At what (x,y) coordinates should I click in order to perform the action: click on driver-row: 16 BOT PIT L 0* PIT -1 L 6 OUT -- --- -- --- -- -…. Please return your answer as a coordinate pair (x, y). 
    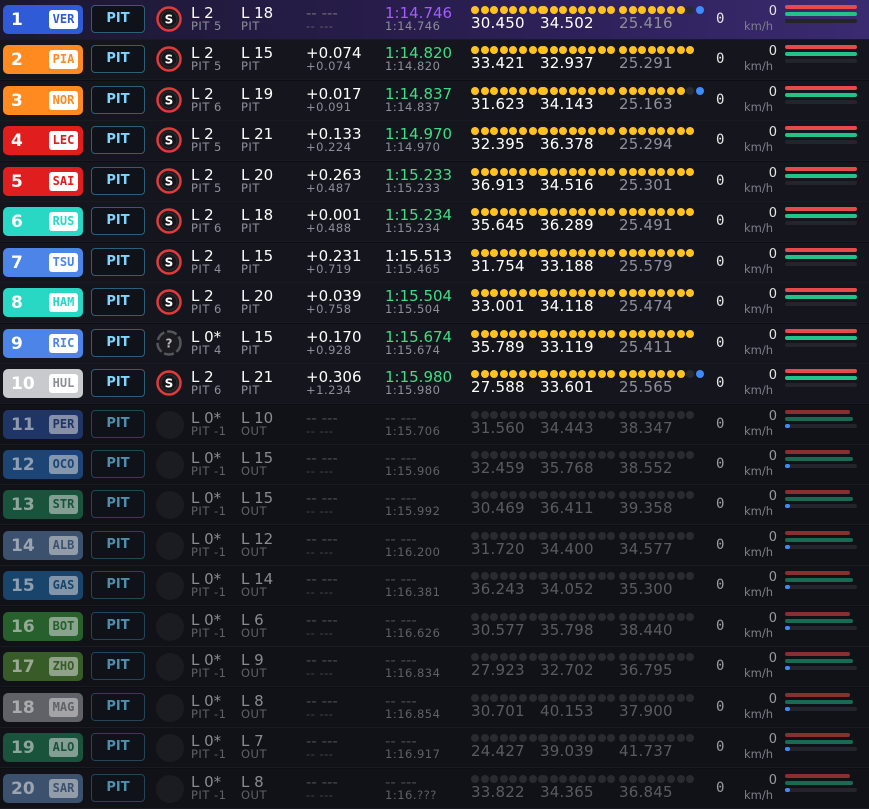
    Looking at the image, I should click on (434, 626).